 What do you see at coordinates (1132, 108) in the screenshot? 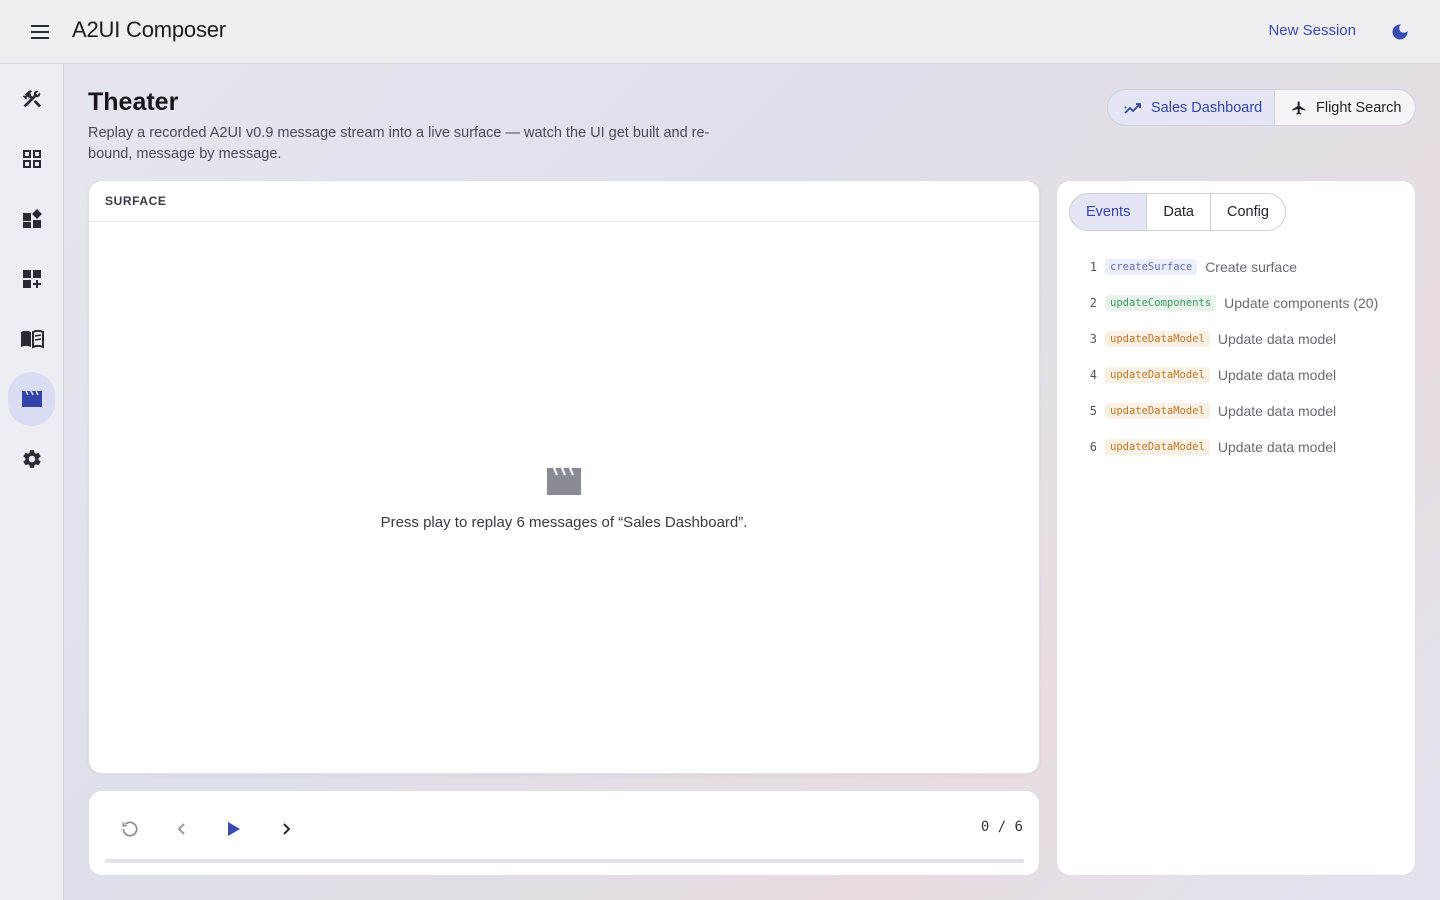
I see `trending-icon` at bounding box center [1132, 108].